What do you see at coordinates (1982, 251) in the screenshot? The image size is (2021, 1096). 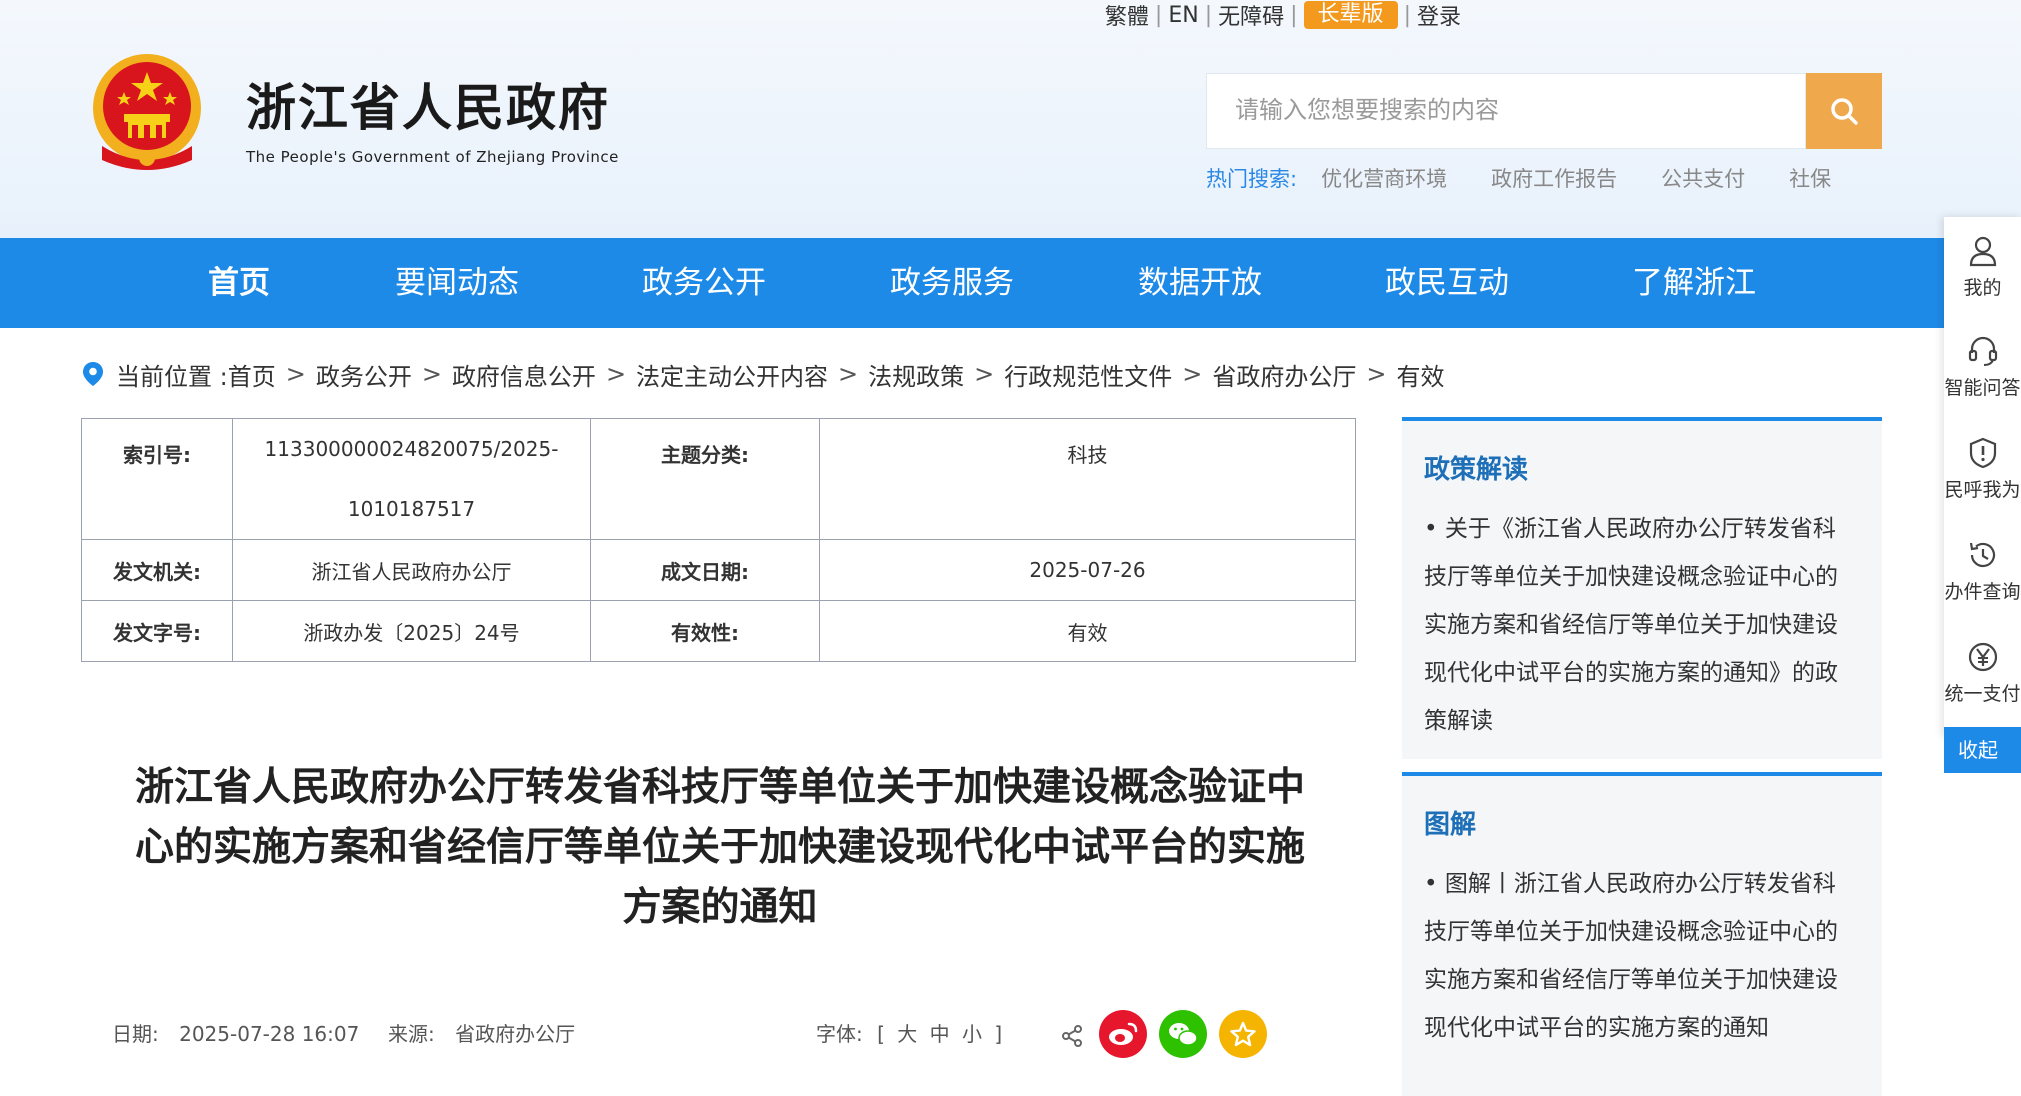 I see `user-icon` at bounding box center [1982, 251].